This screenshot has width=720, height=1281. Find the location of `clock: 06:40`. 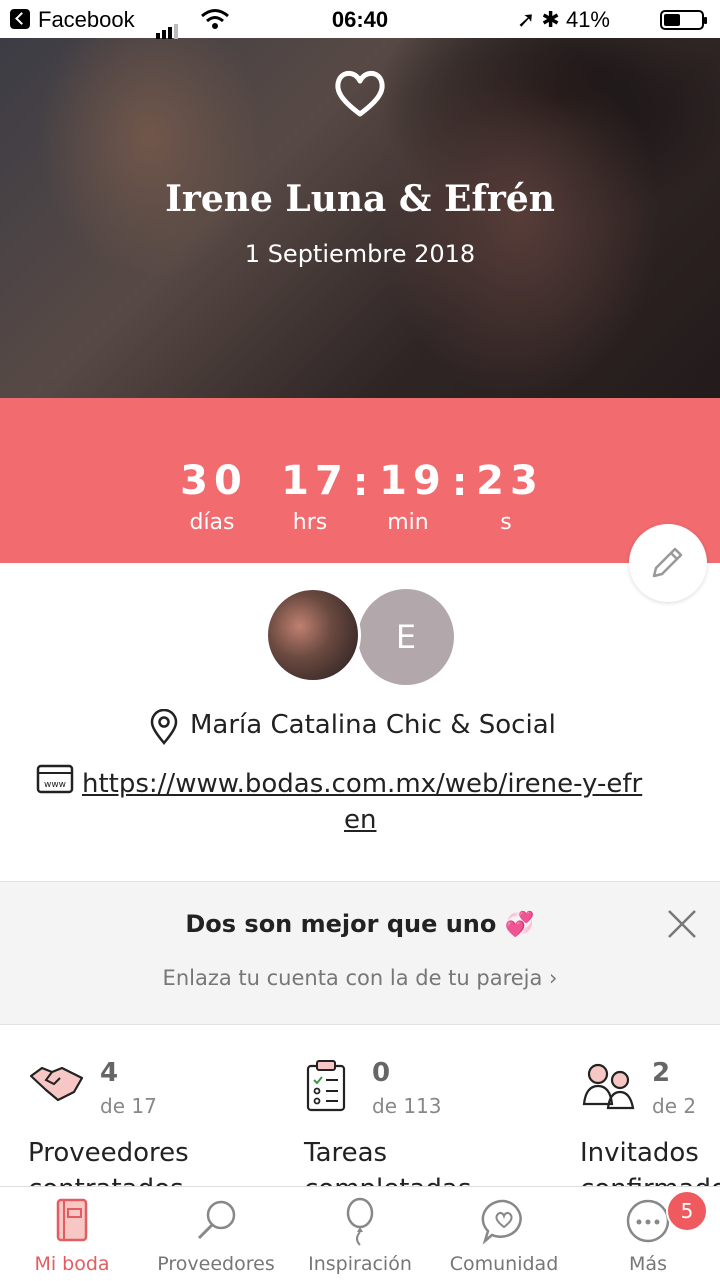

clock: 06:40 is located at coordinates (360, 19).